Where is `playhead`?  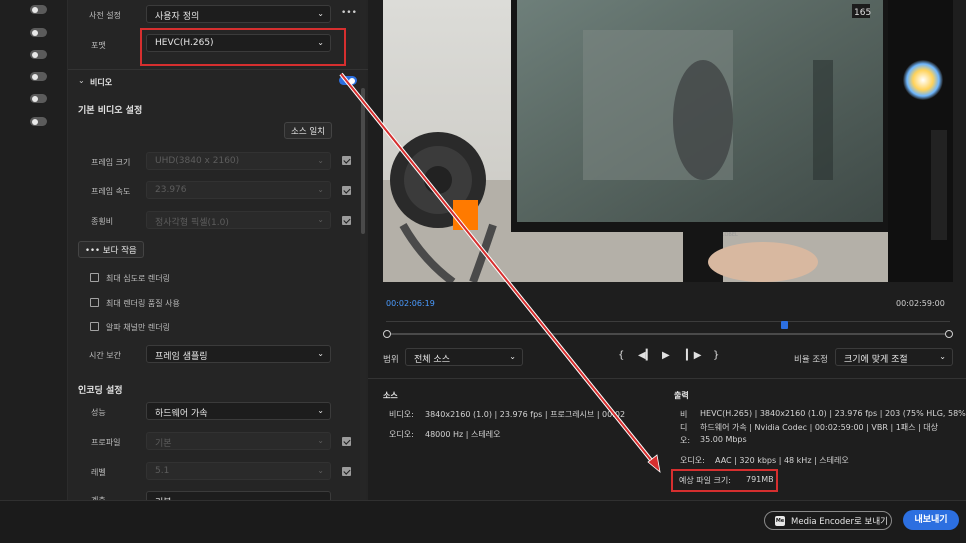 playhead is located at coordinates (784, 325).